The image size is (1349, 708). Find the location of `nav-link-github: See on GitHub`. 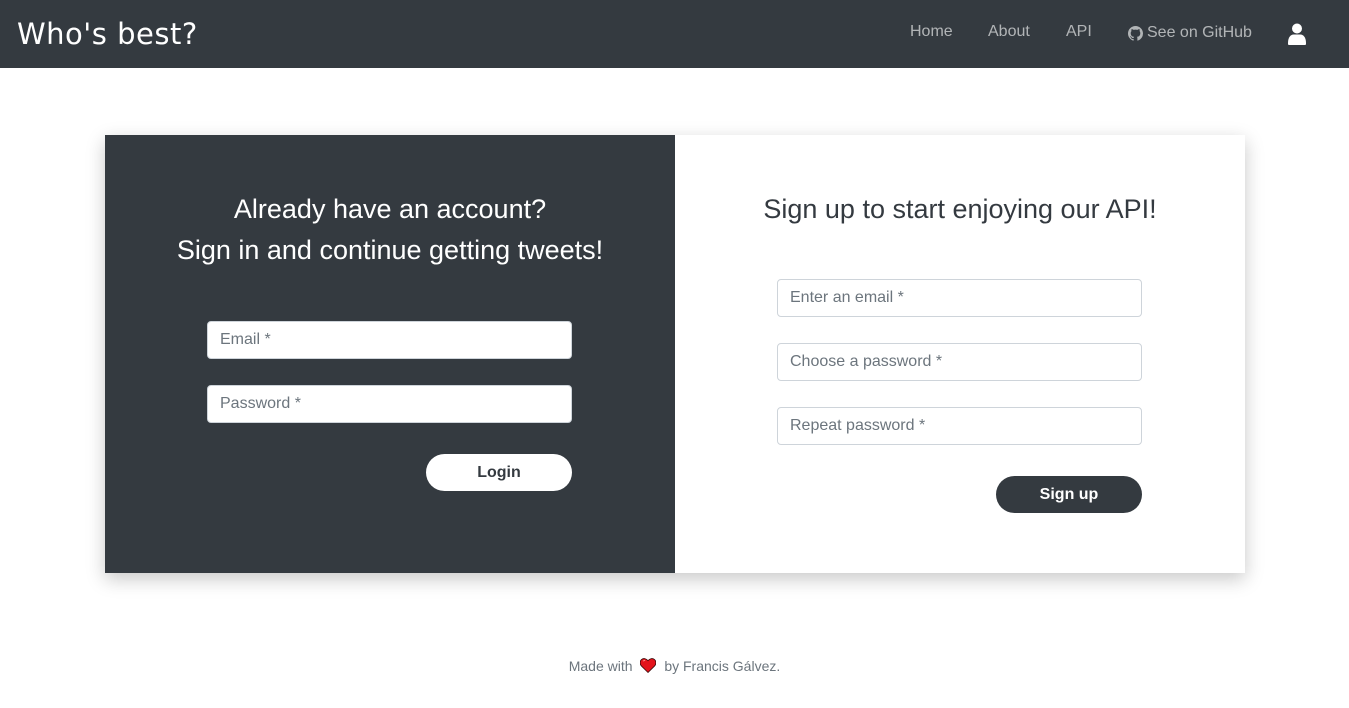

nav-link-github: See on GitHub is located at coordinates (1190, 33).